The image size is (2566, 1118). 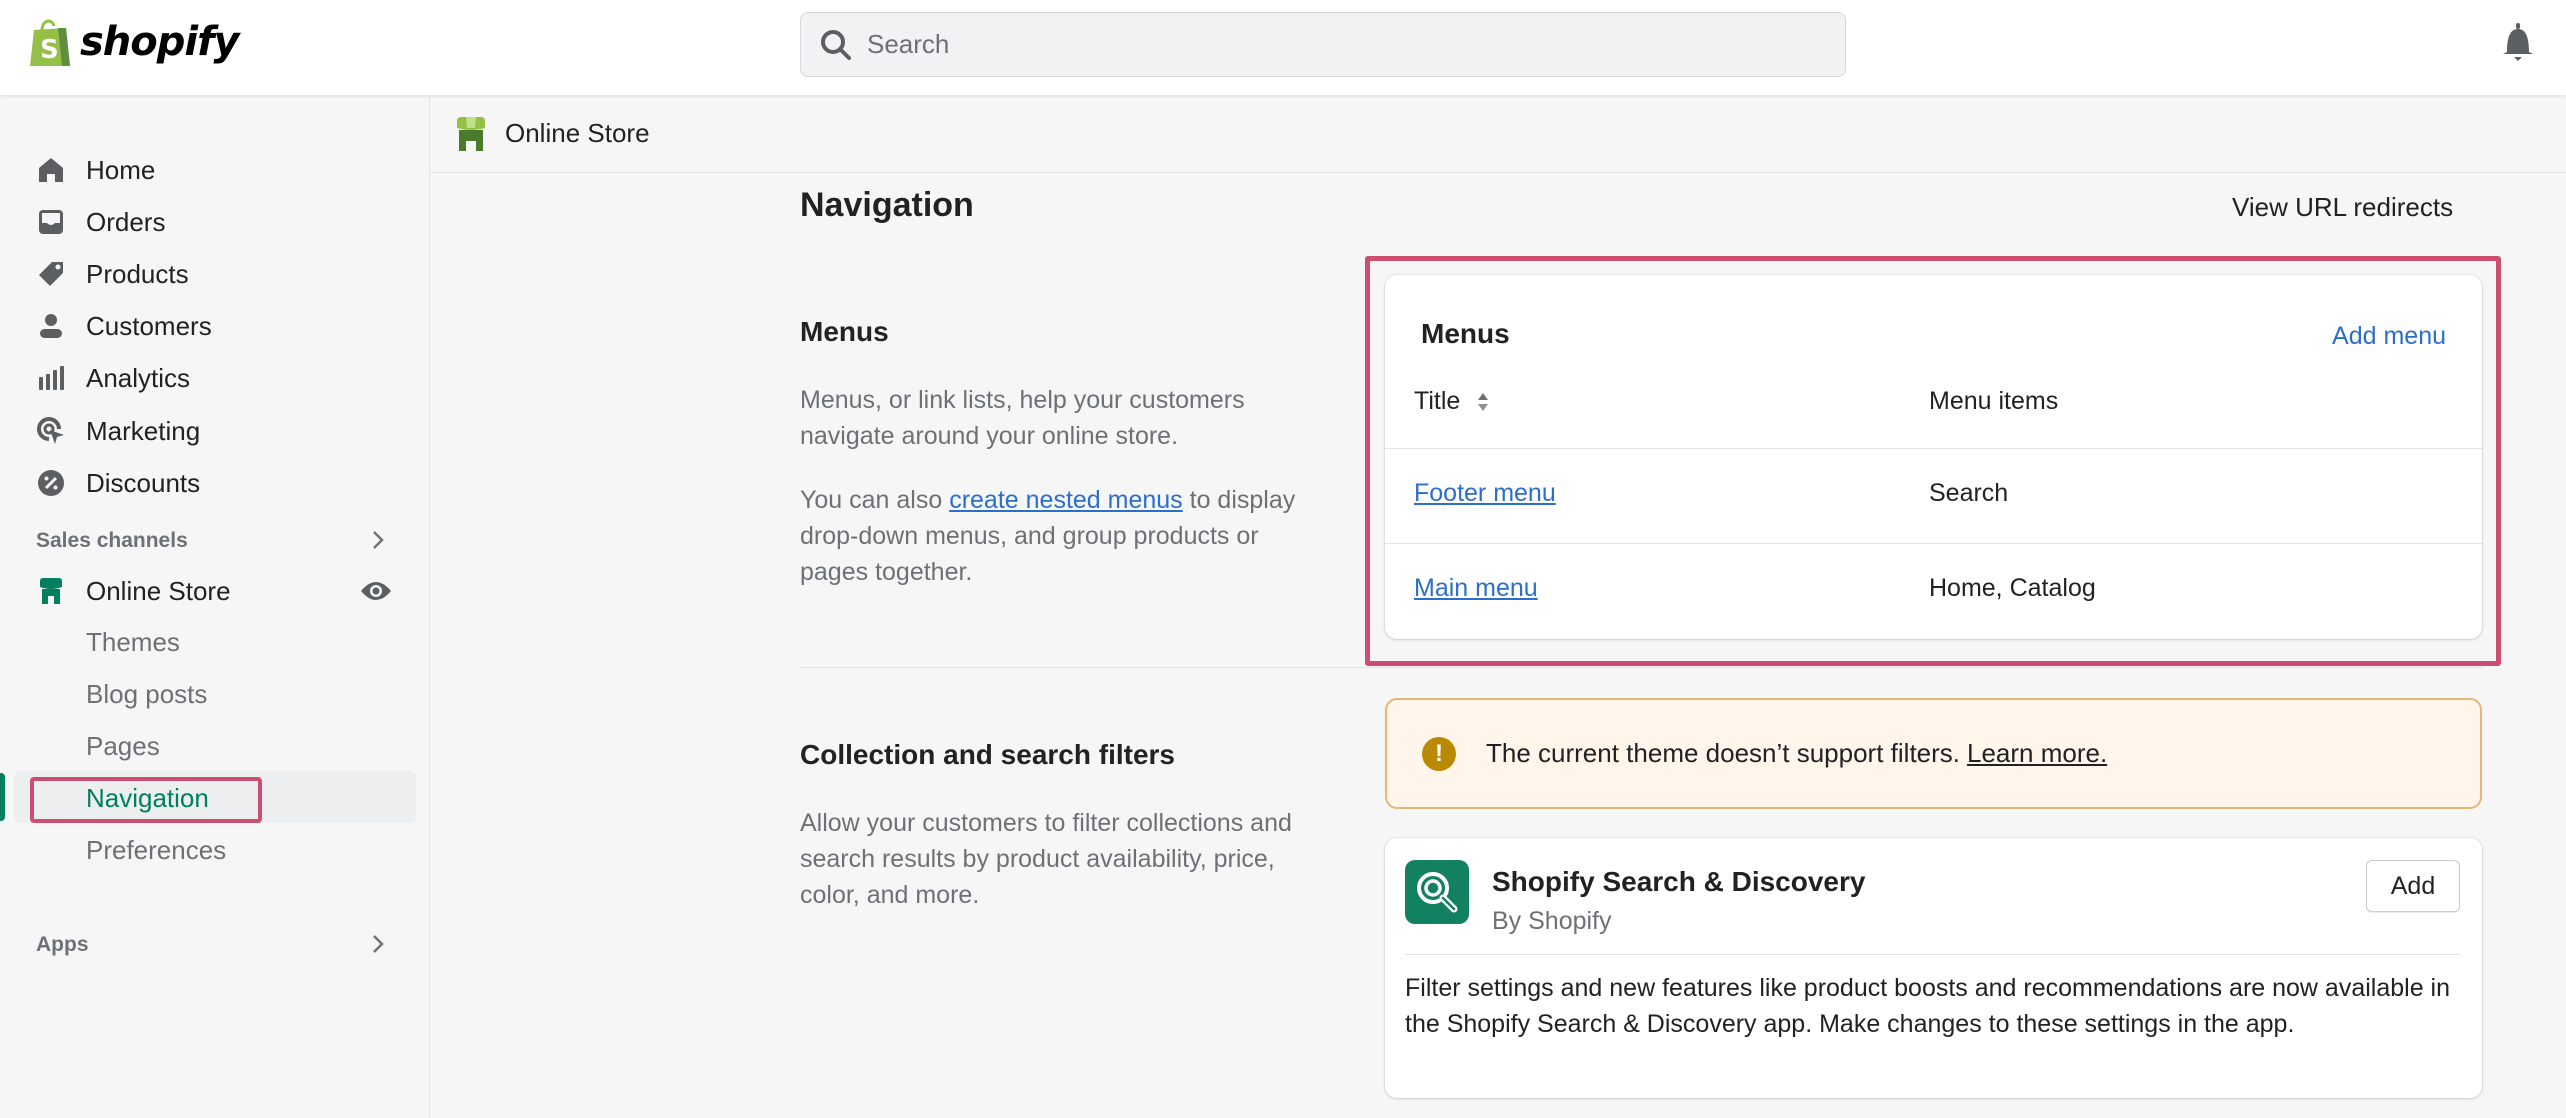 What do you see at coordinates (51, 483) in the screenshot?
I see `discount-badge-icon` at bounding box center [51, 483].